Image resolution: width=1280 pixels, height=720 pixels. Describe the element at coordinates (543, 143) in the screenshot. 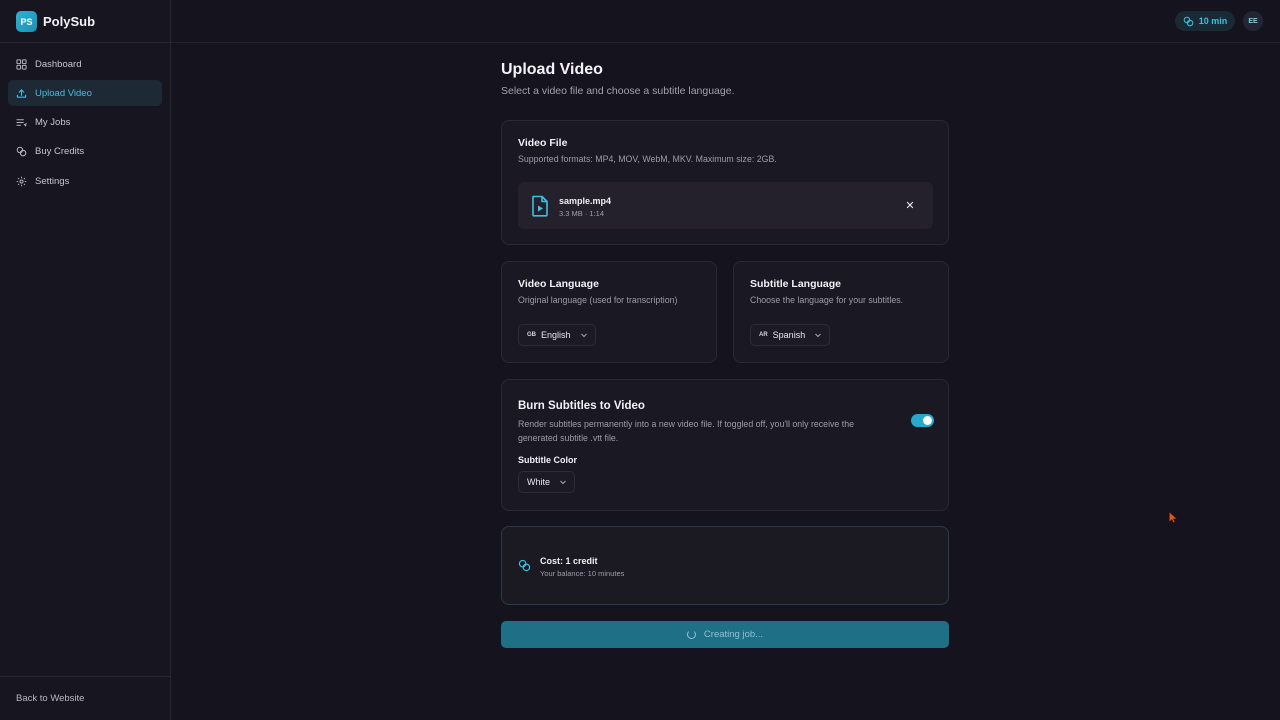

I see `card-title: Video File` at that location.